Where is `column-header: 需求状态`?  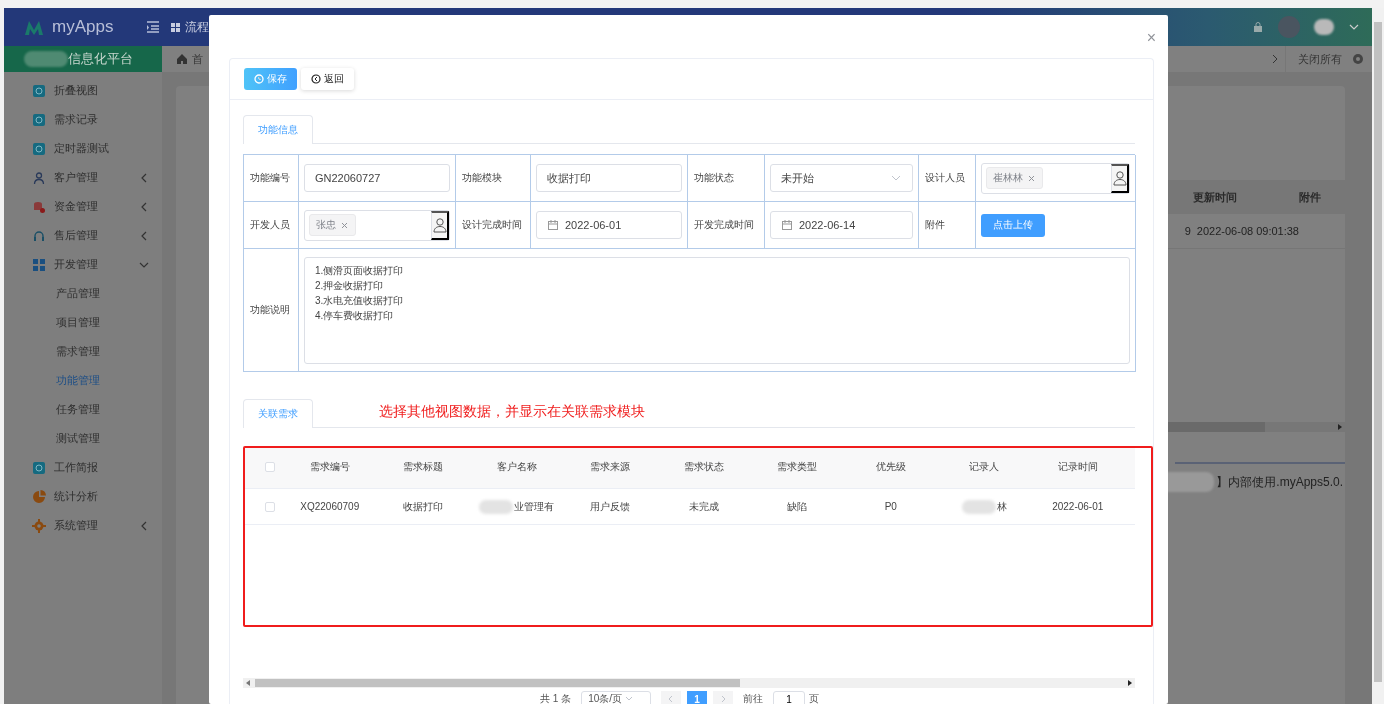
column-header: 需求状态 is located at coordinates (703, 467).